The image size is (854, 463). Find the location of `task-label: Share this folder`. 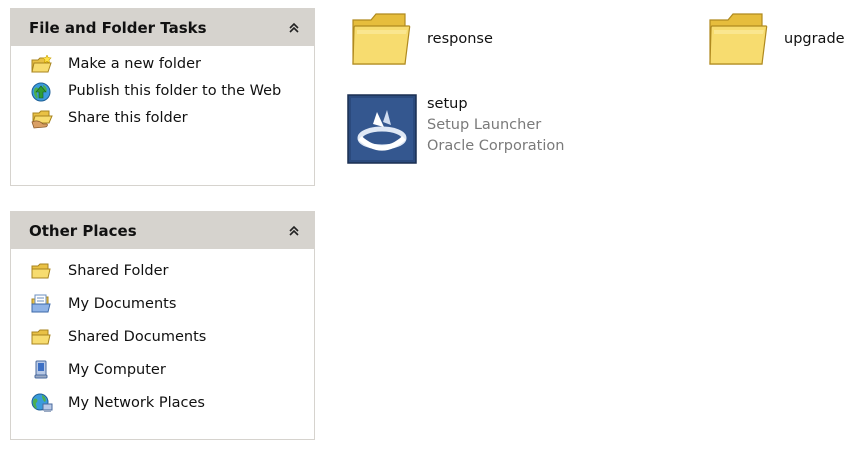

task-label: Share this folder is located at coordinates (128, 118).